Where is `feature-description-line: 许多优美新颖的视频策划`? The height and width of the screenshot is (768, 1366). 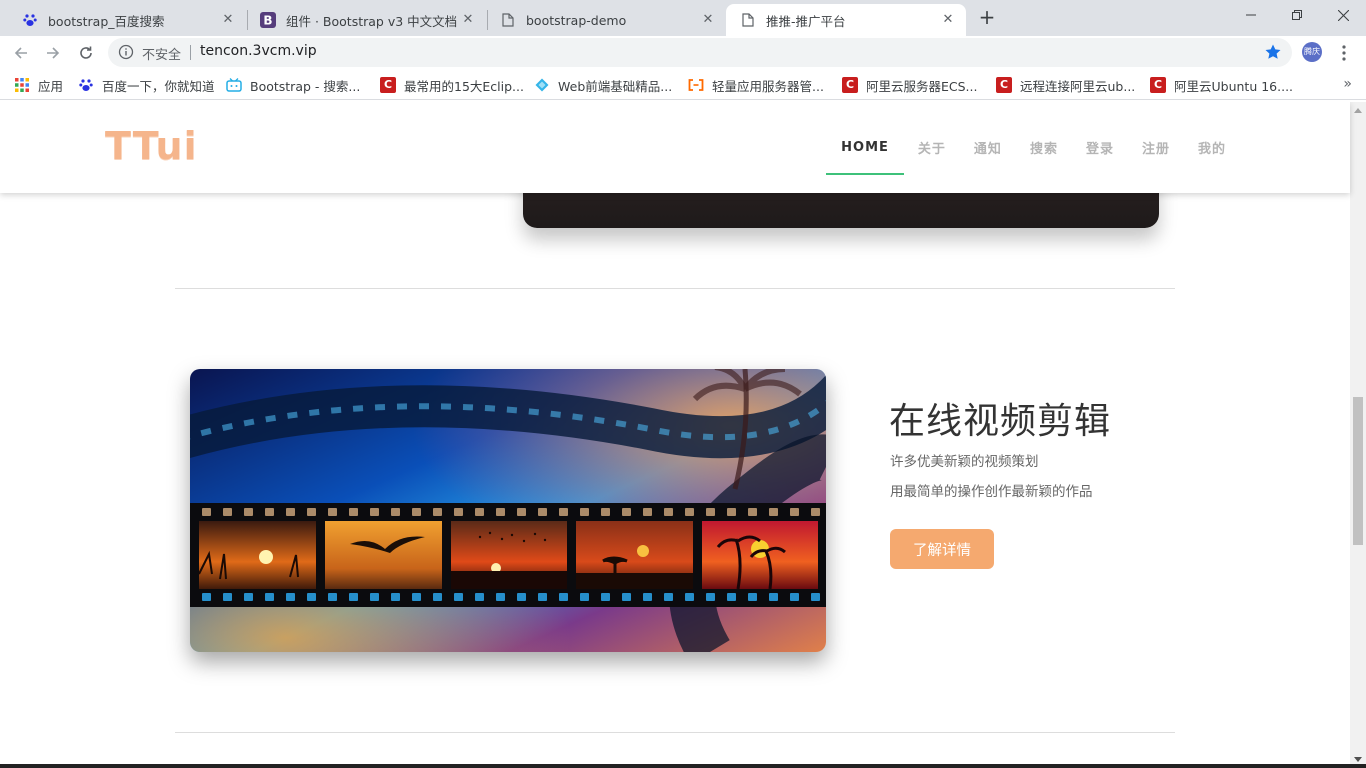
feature-description-line: 许多优美新颖的视频策划 is located at coordinates (964, 462).